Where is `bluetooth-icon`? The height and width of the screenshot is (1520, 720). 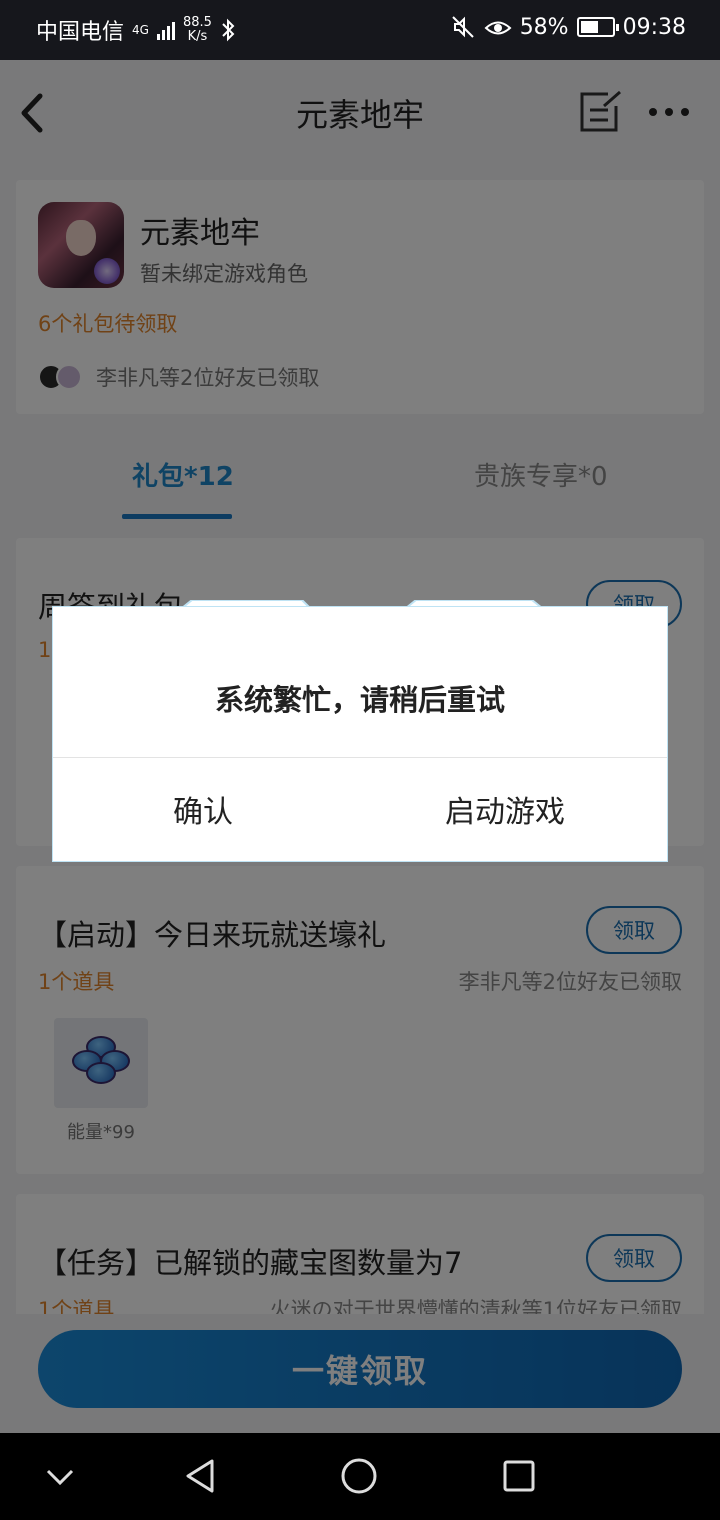 bluetooth-icon is located at coordinates (228, 30).